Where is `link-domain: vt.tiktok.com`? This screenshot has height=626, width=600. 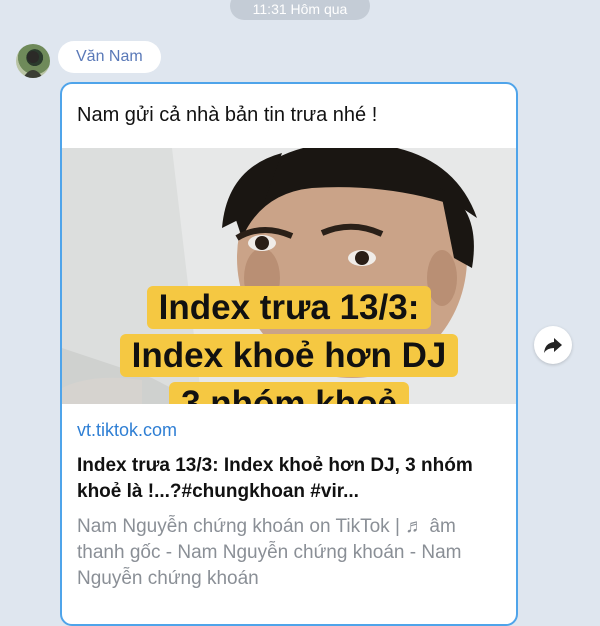
link-domain: vt.tiktok.com is located at coordinates (127, 430).